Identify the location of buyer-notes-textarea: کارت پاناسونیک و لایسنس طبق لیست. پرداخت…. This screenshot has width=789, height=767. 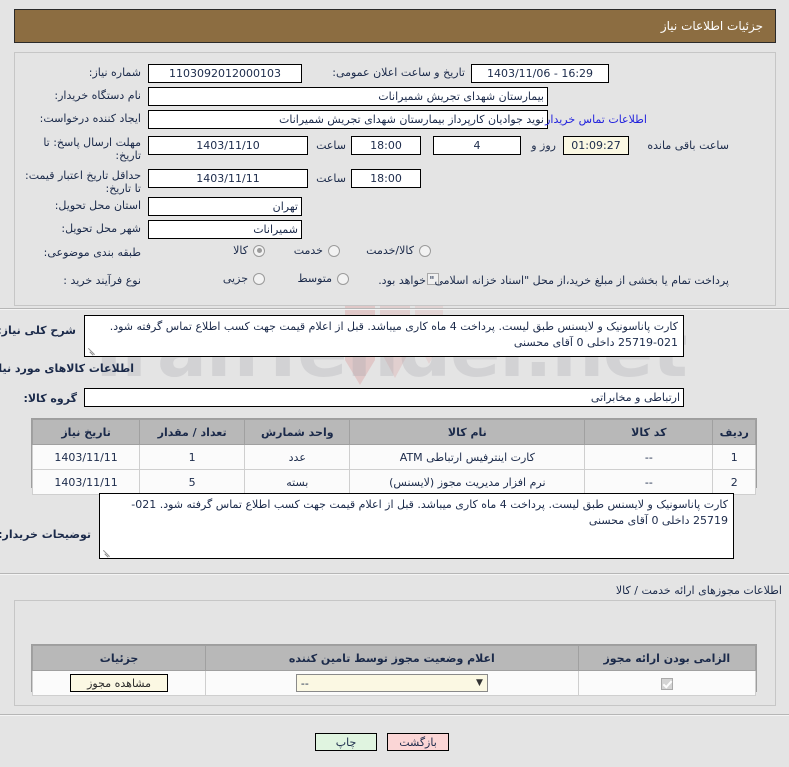
(416, 526).